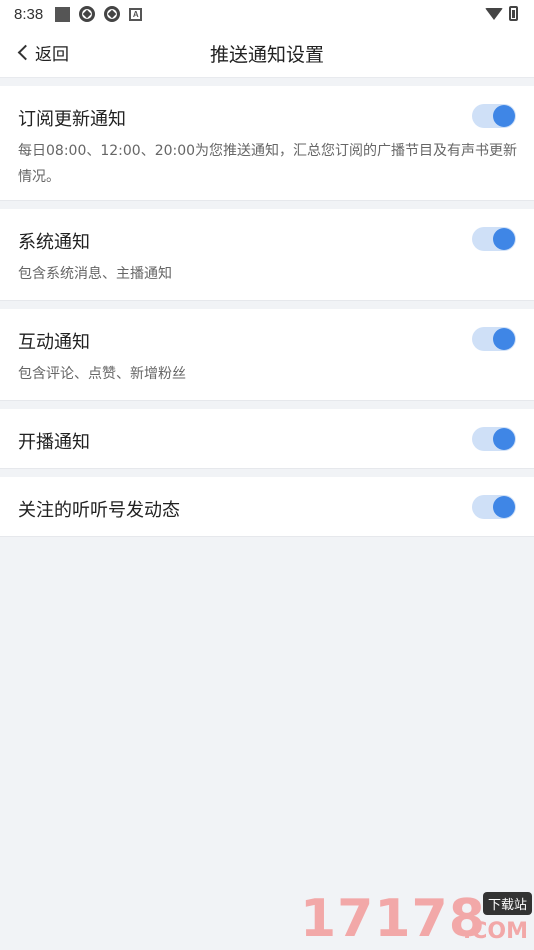  What do you see at coordinates (267, 439) in the screenshot?
I see `setting-live-notification: 开播通知` at bounding box center [267, 439].